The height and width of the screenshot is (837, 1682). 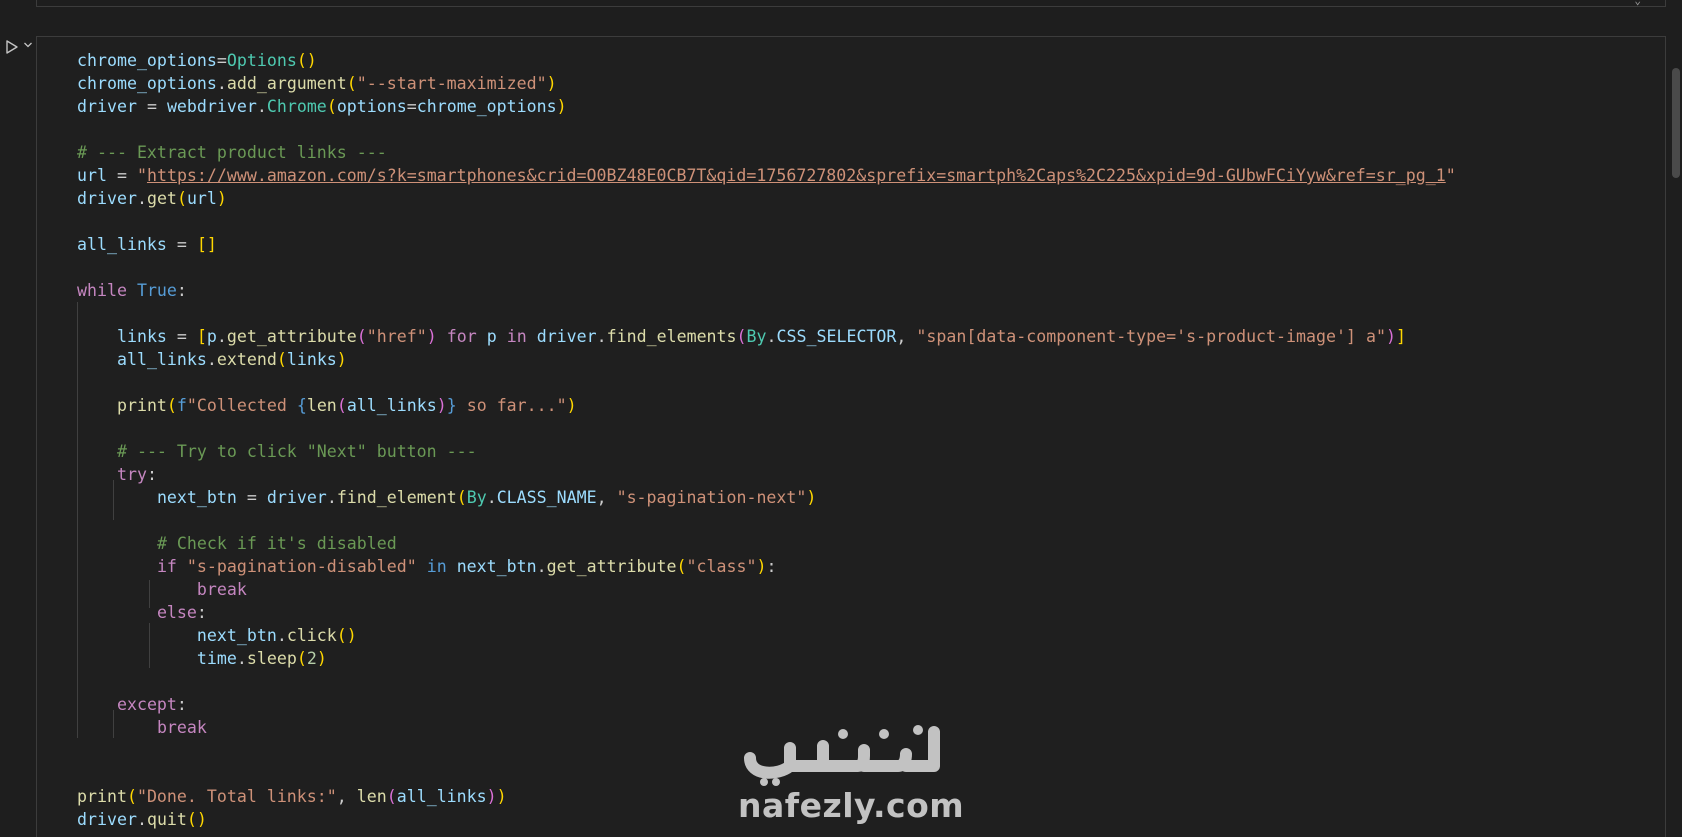 I want to click on code-token: find_elements, so click(x=671, y=336).